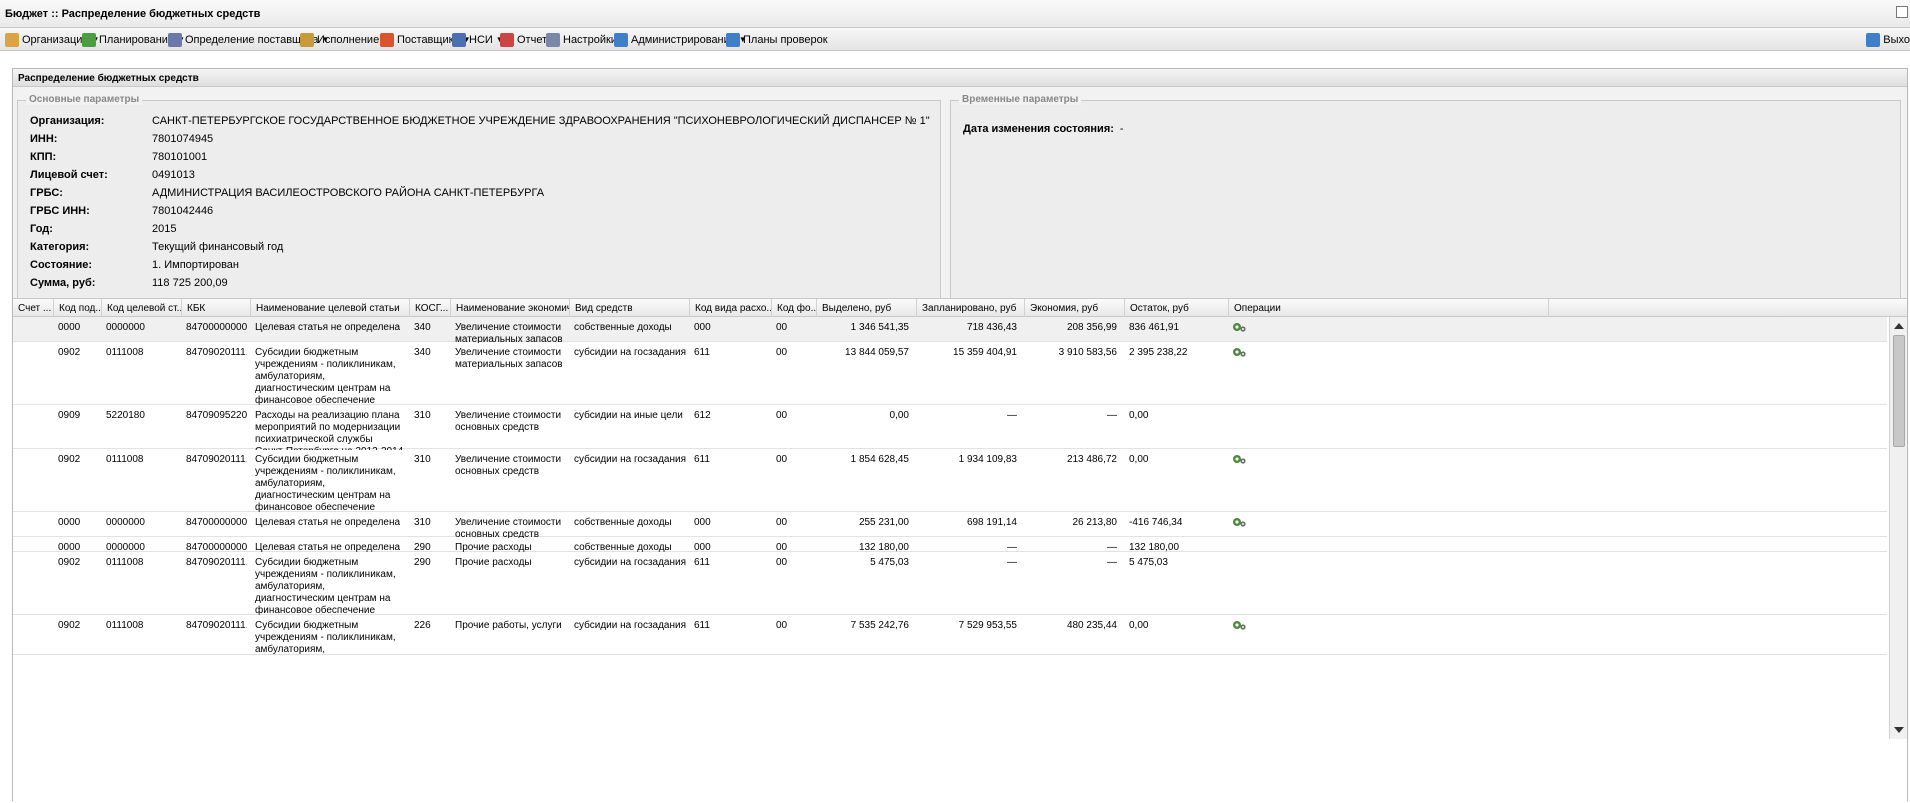  I want to click on cell-kfo: 00, so click(782, 625).